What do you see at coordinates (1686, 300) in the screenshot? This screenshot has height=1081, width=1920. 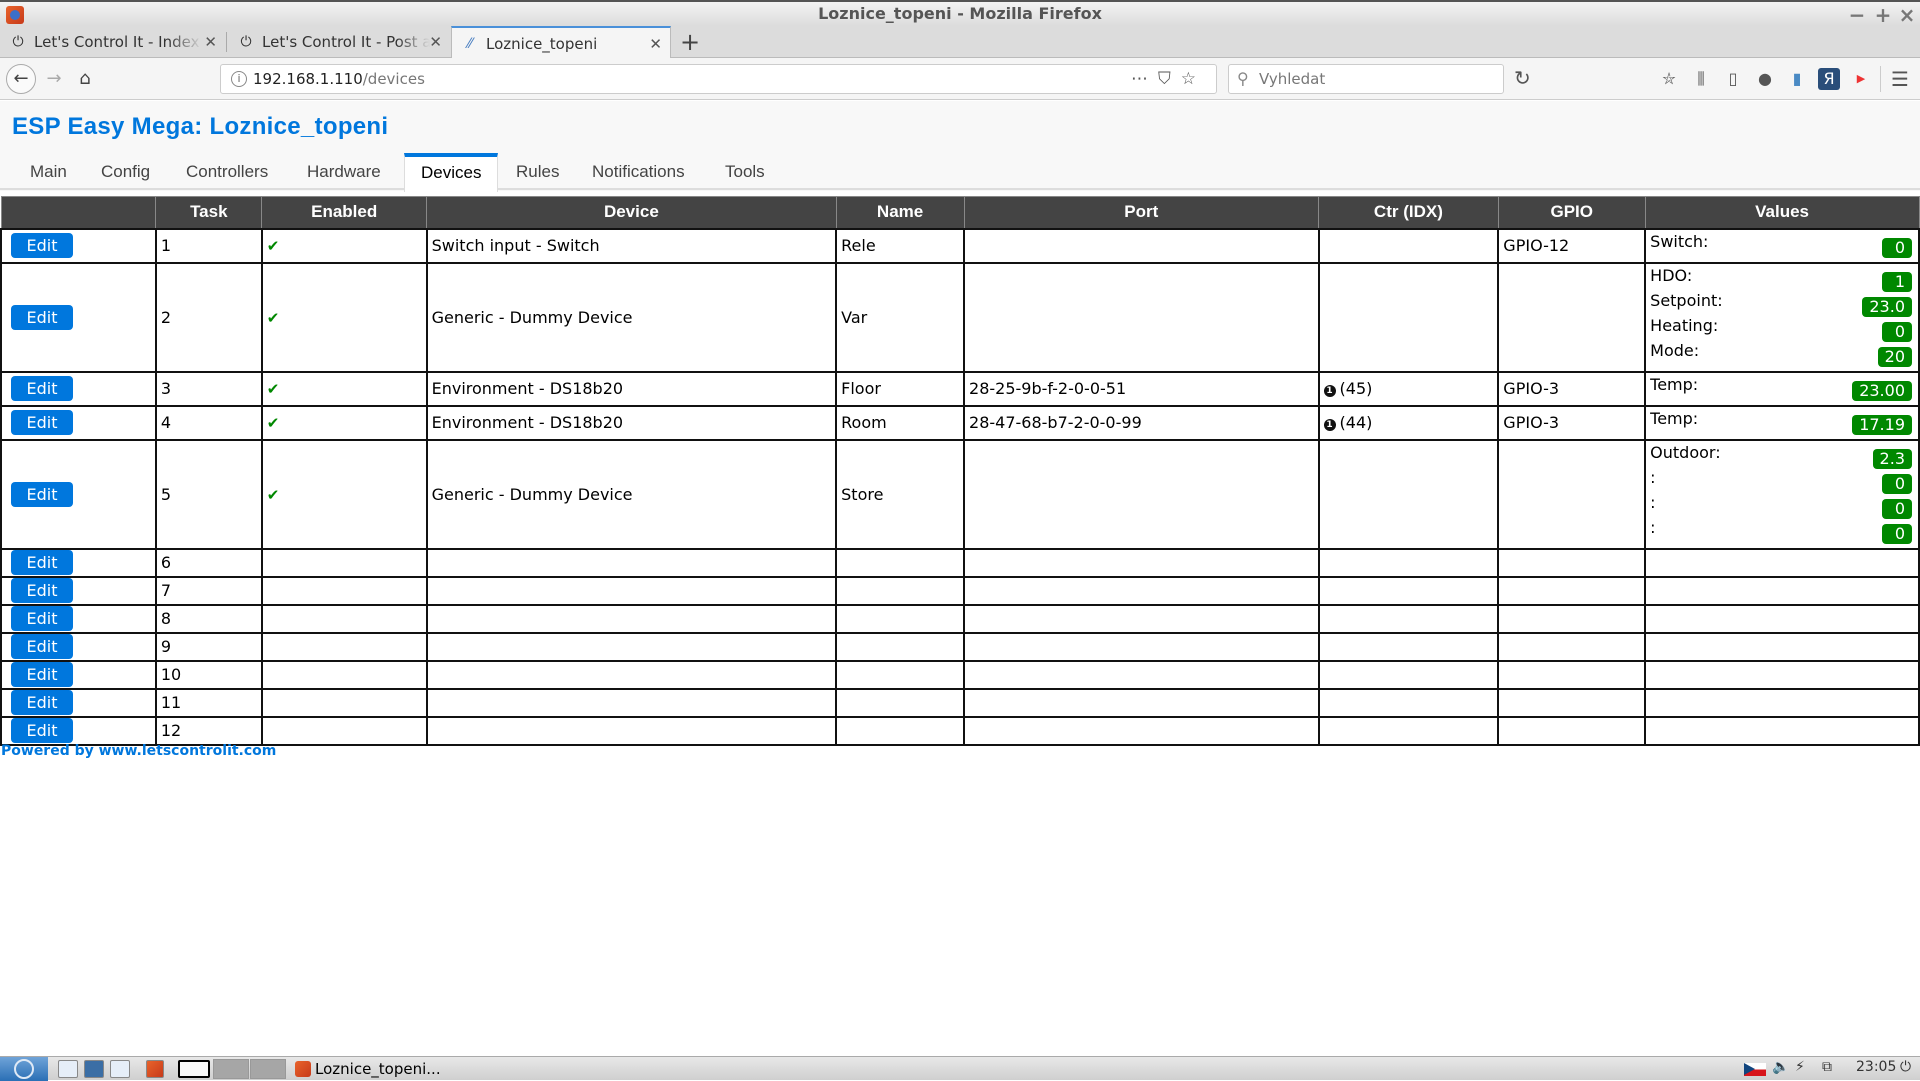 I see `value-label: Setpoint:` at bounding box center [1686, 300].